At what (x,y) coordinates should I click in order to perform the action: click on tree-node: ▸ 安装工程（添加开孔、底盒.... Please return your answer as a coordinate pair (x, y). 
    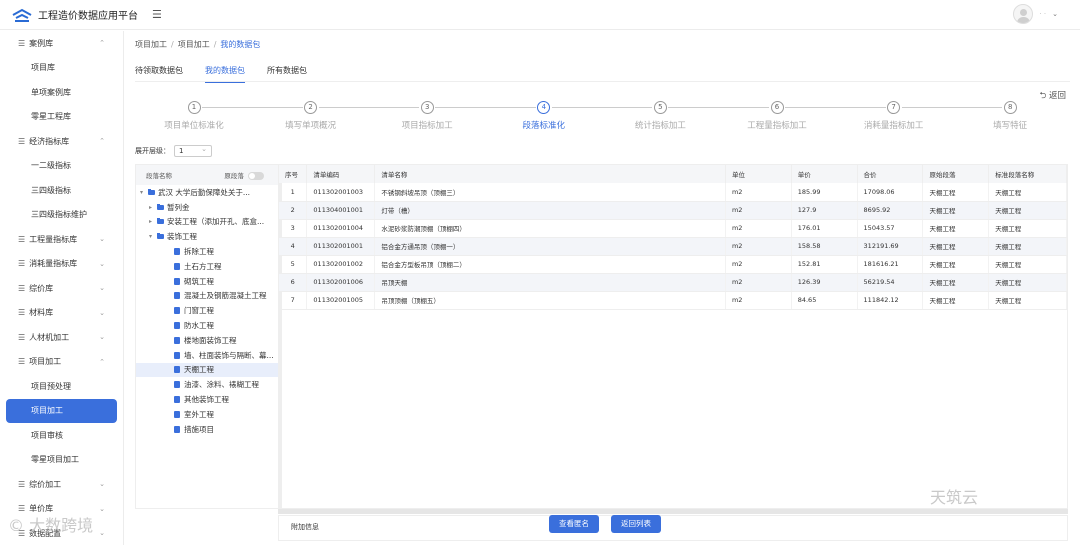
    Looking at the image, I should click on (207, 222).